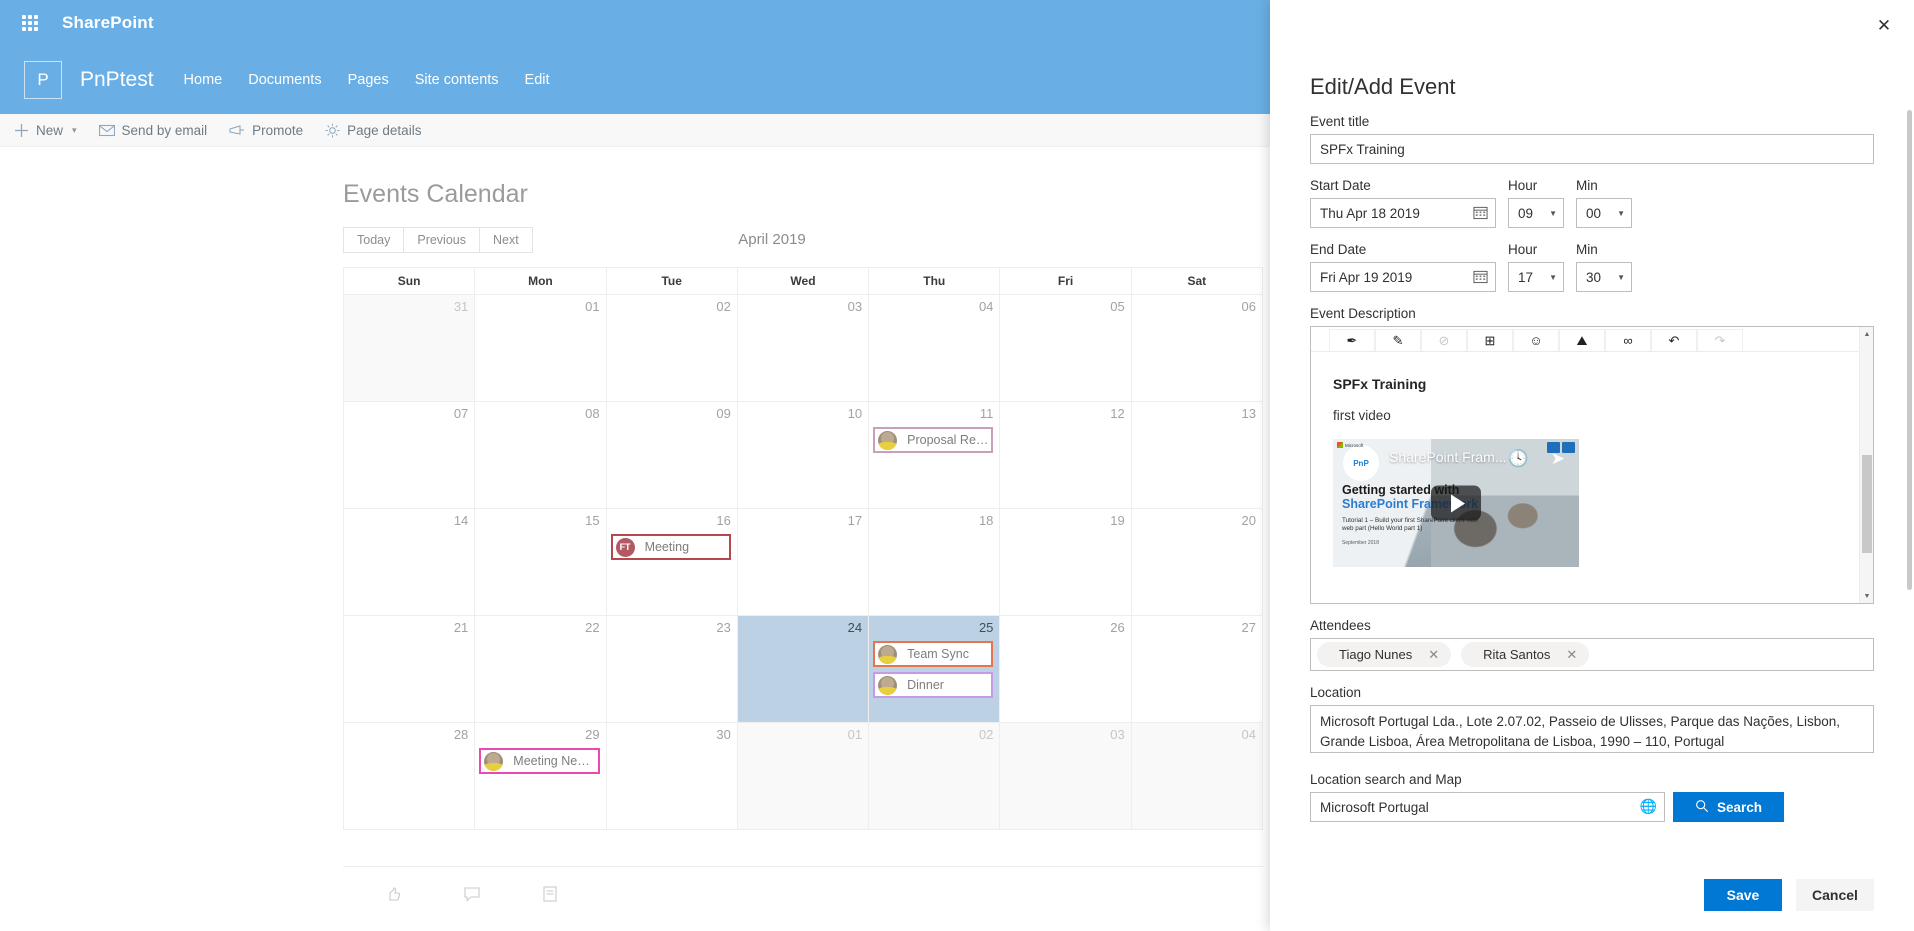 This screenshot has width=1914, height=931. Describe the element at coordinates (1592, 149) in the screenshot. I see `event-title-input` at that location.